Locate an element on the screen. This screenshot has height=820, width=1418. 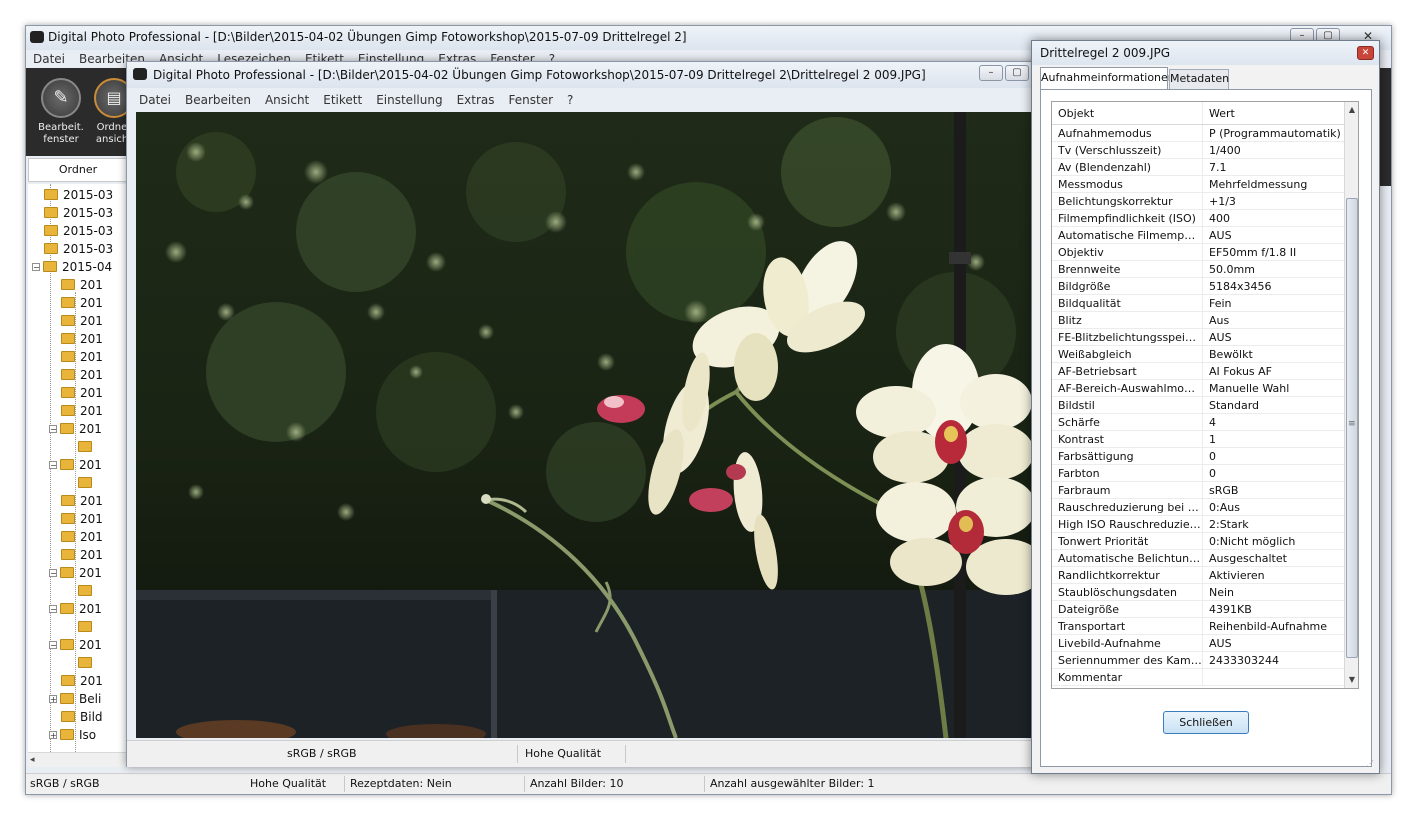
edit-menu-item: Datei is located at coordinates (155, 100).